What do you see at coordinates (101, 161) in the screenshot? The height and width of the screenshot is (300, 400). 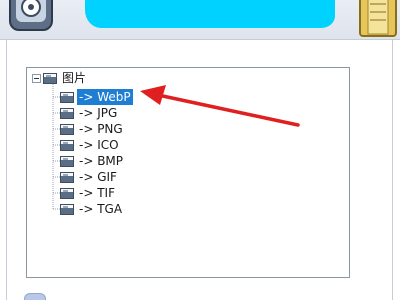 I see `tree-item-label: -> BMP` at bounding box center [101, 161].